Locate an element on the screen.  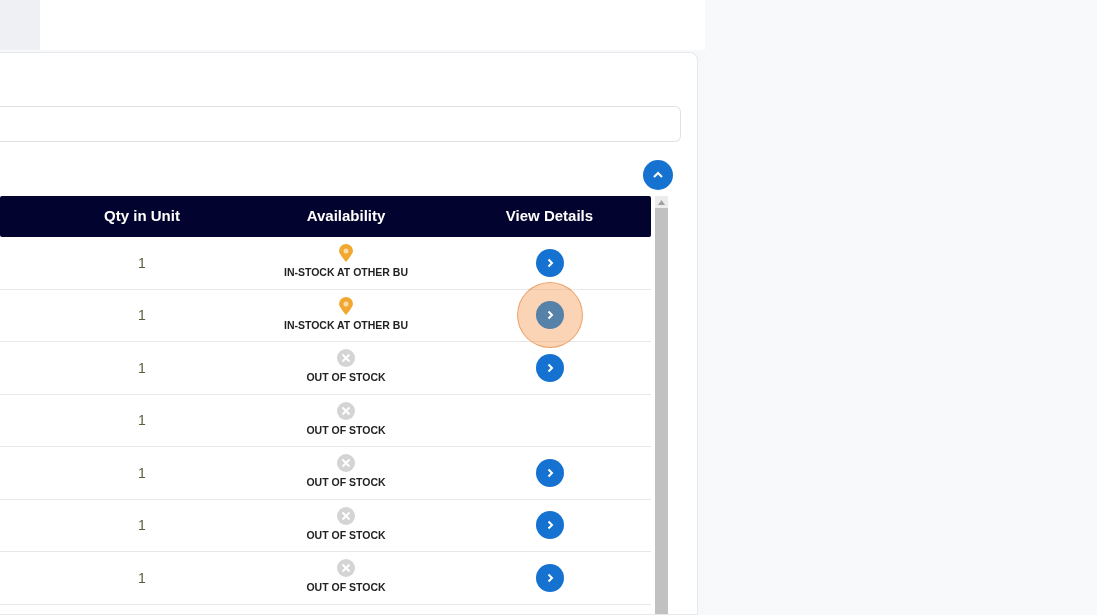
column-header: Qty in Unit is located at coordinates (142, 216).